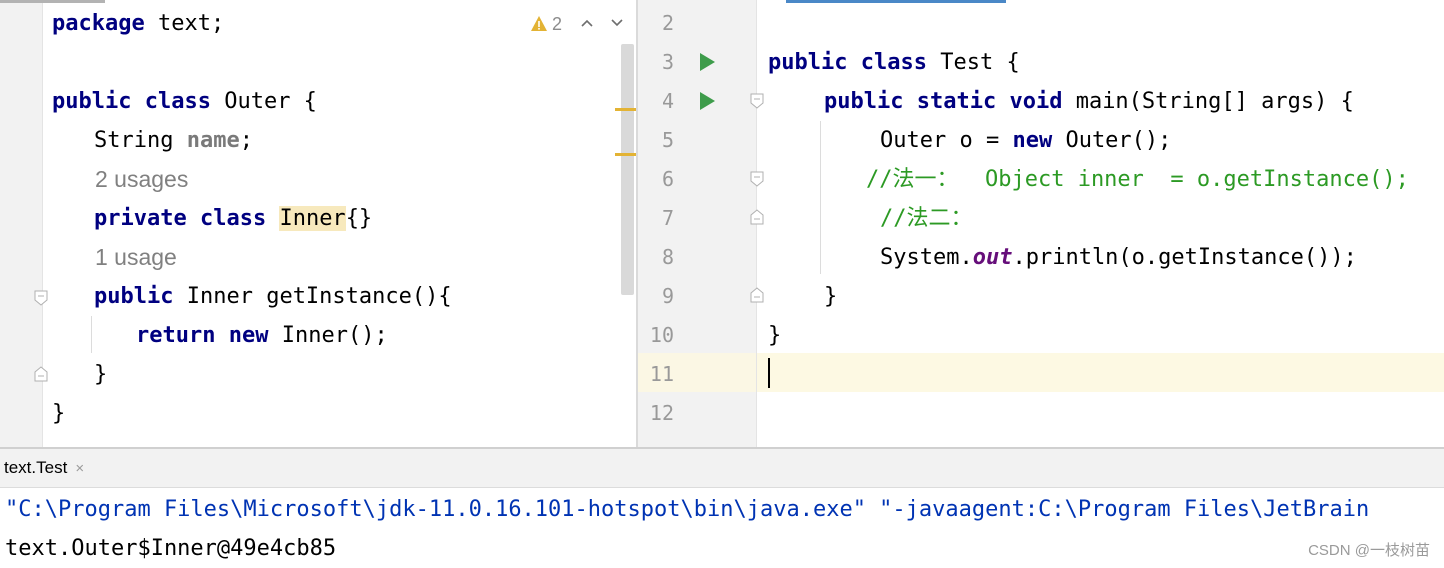 This screenshot has height=568, width=1444. What do you see at coordinates (722, 468) in the screenshot?
I see `run-tab-bar: text.Test ×` at bounding box center [722, 468].